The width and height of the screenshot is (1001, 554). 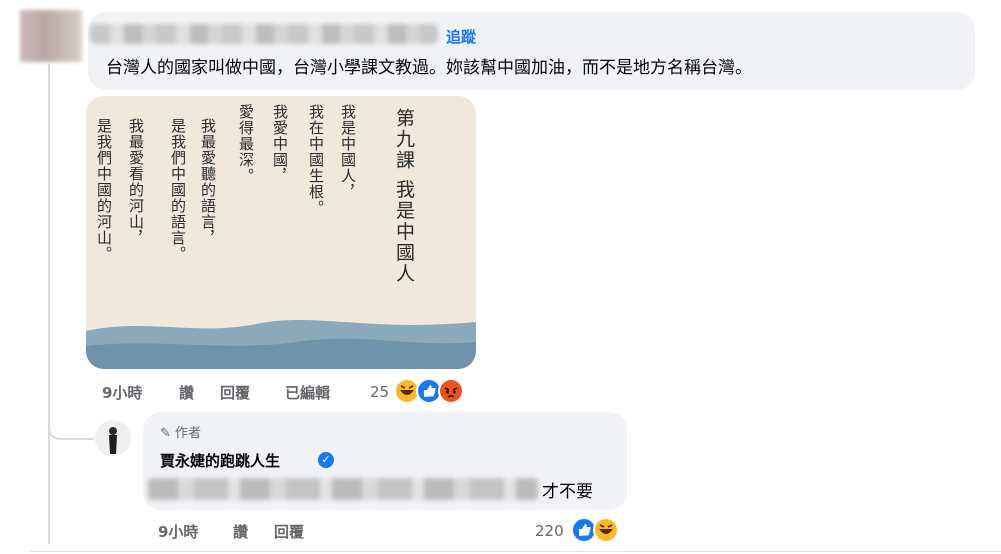 I want to click on follow-link: 追蹤, so click(x=461, y=36).